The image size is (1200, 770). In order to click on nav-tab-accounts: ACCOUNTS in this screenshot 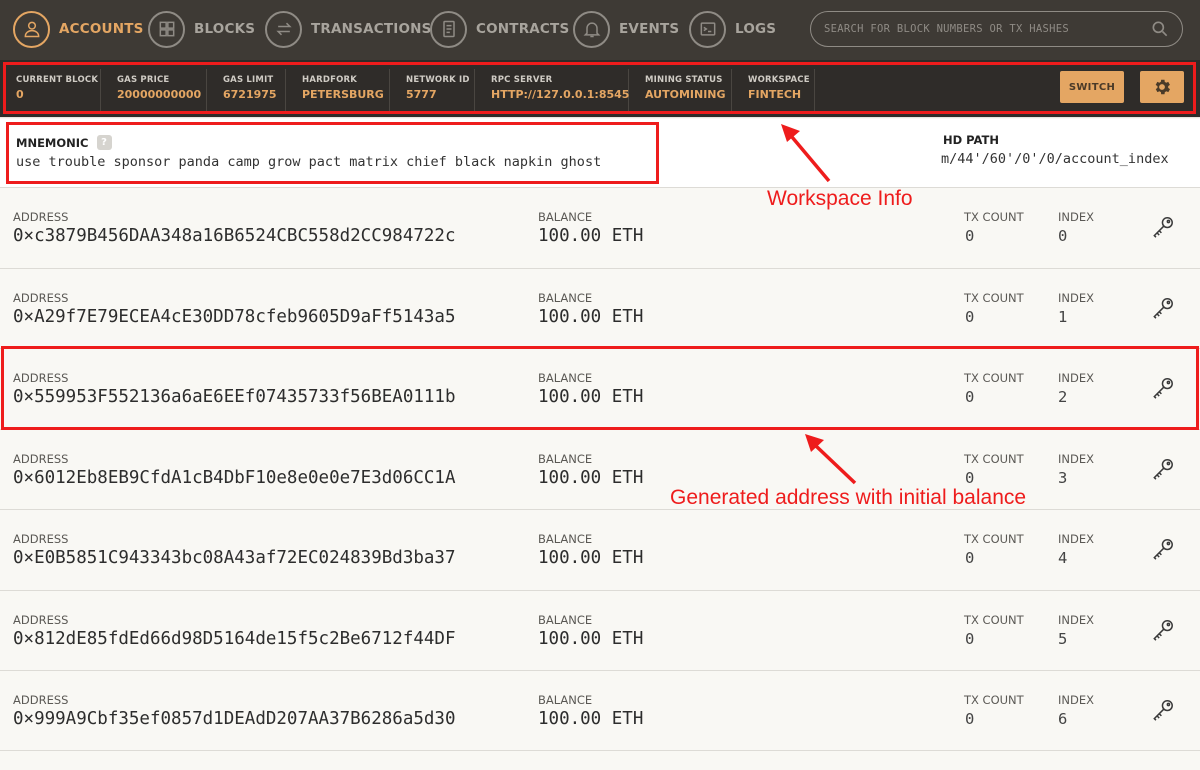, I will do `click(78, 29)`.